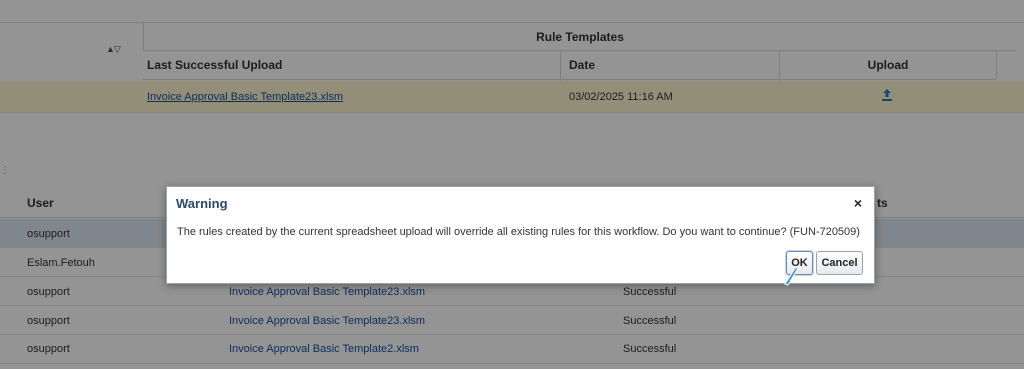 The width and height of the screenshot is (1024, 369). What do you see at coordinates (858, 203) in the screenshot?
I see `close-icon: ×` at bounding box center [858, 203].